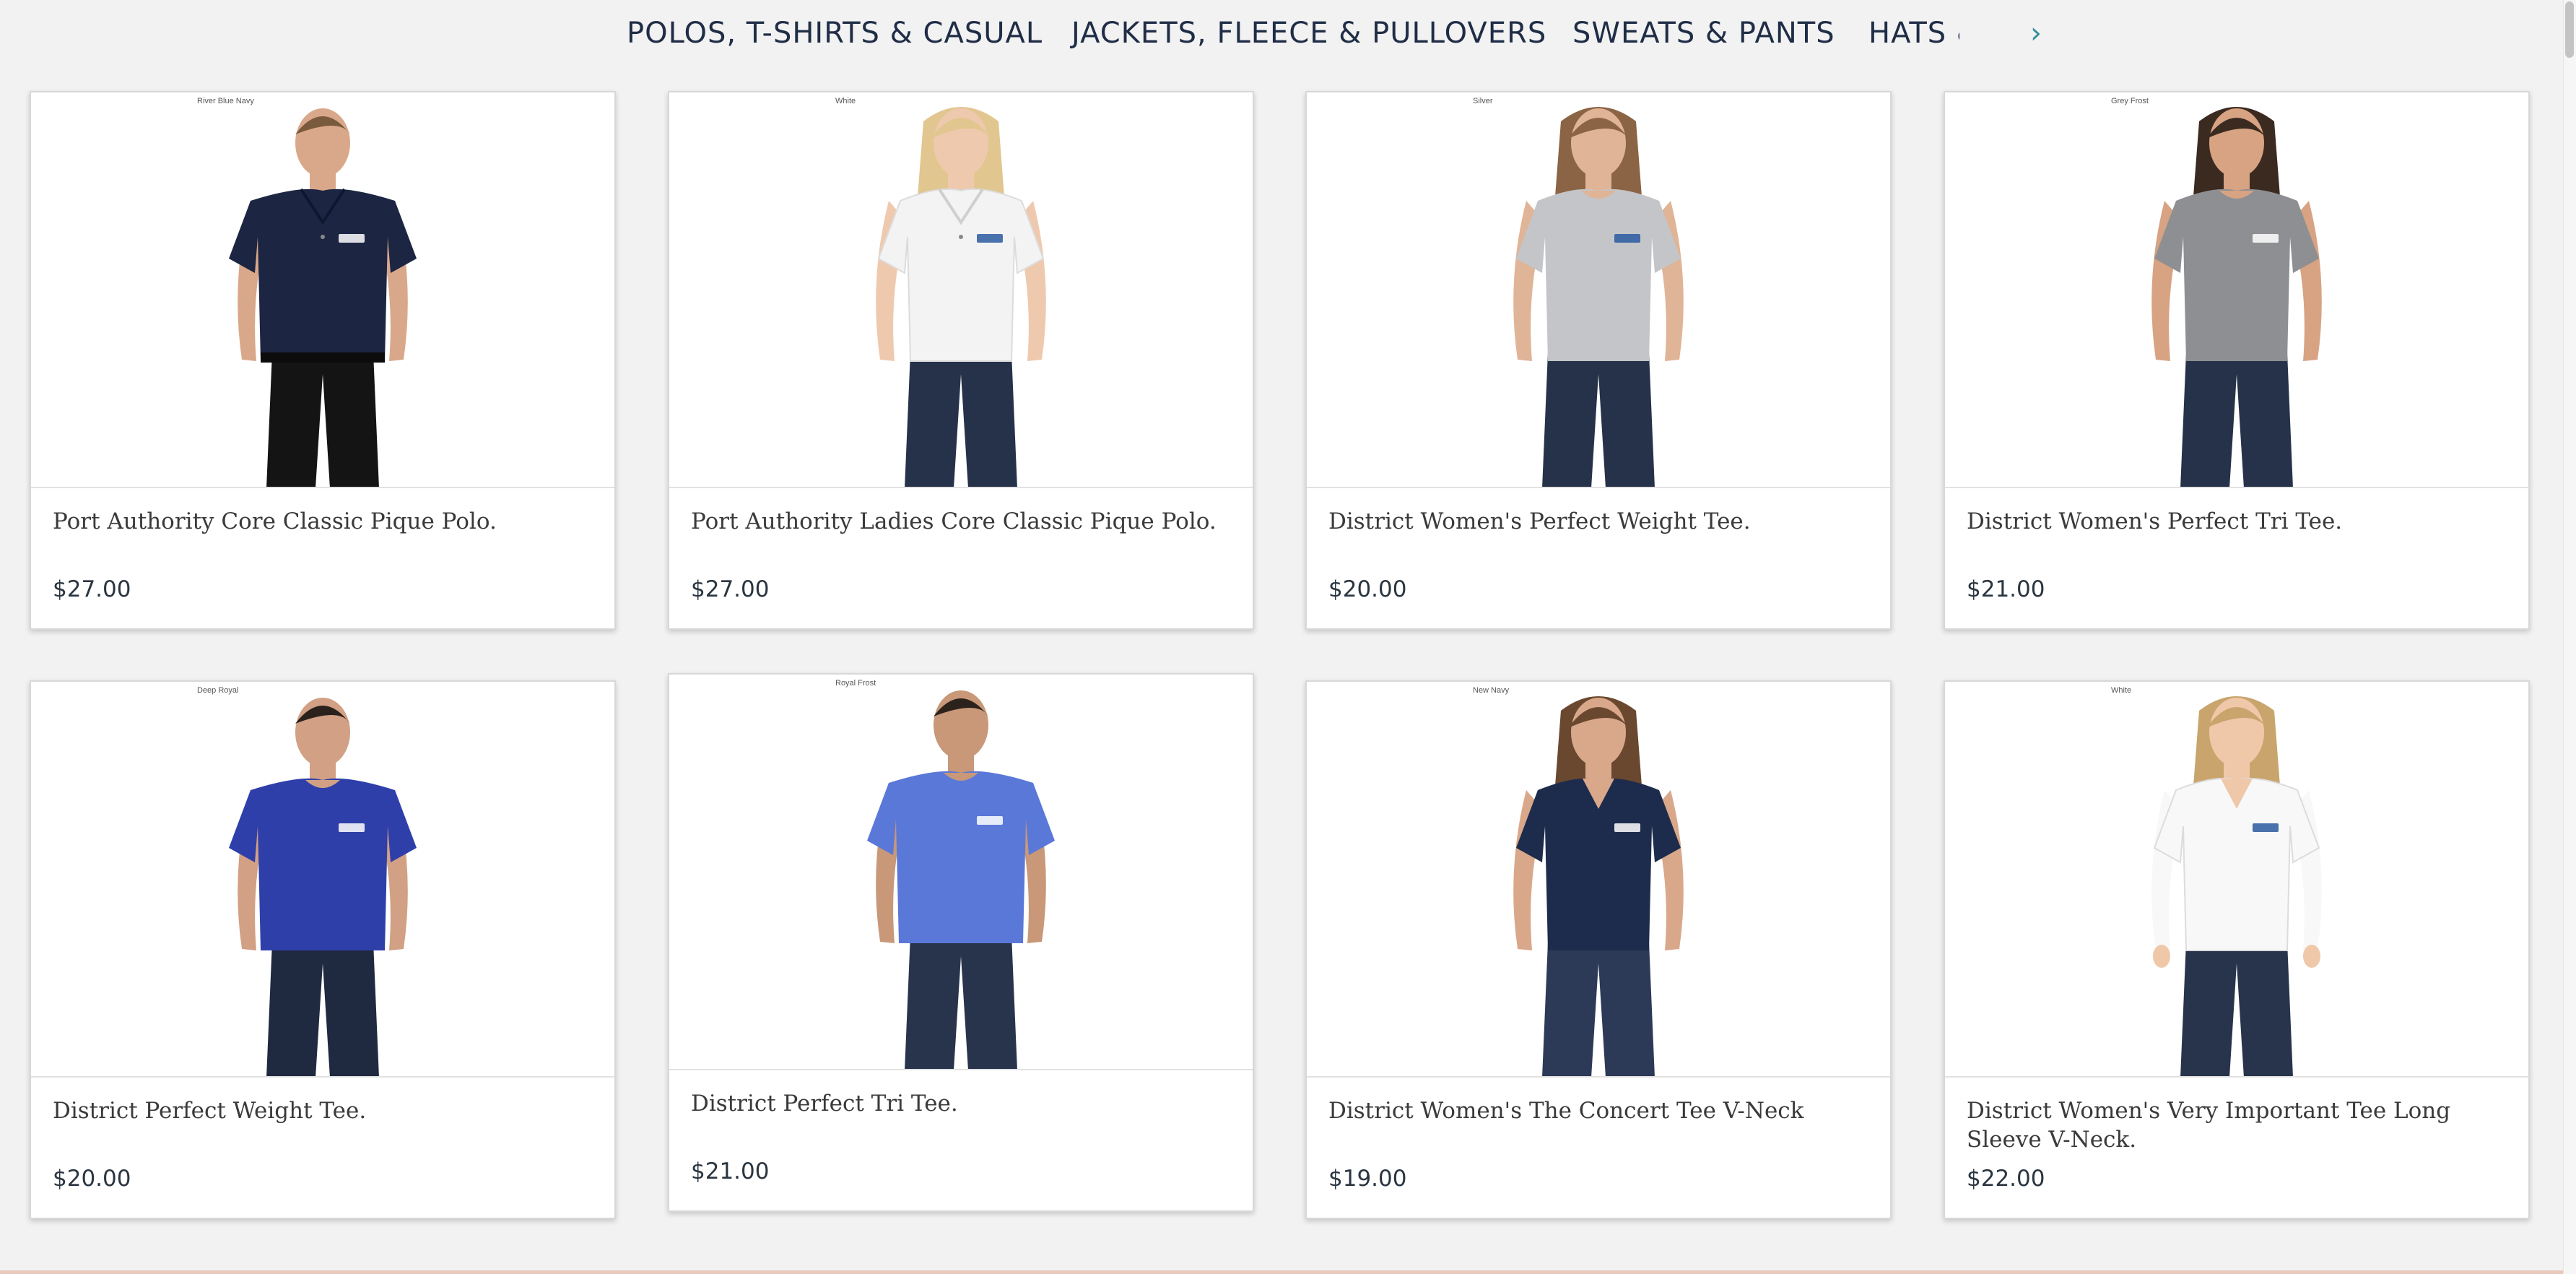  I want to click on product-price: $22.00, so click(2006, 1179).